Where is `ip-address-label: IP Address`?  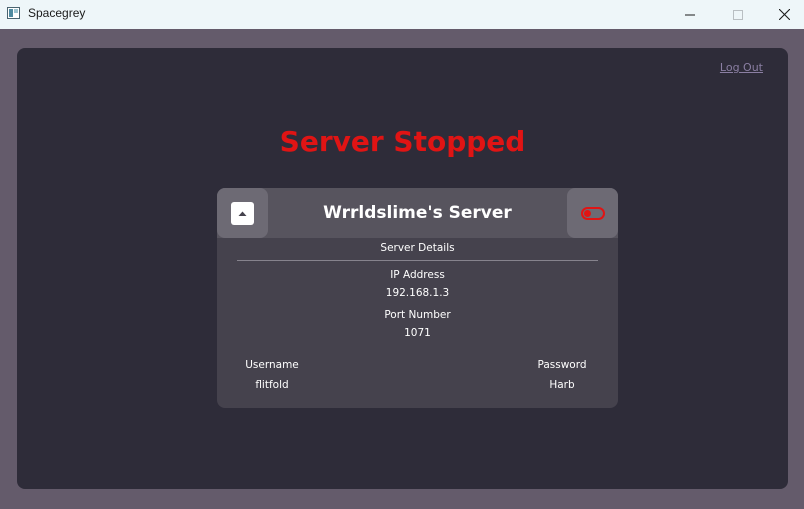
ip-address-label: IP Address is located at coordinates (417, 275).